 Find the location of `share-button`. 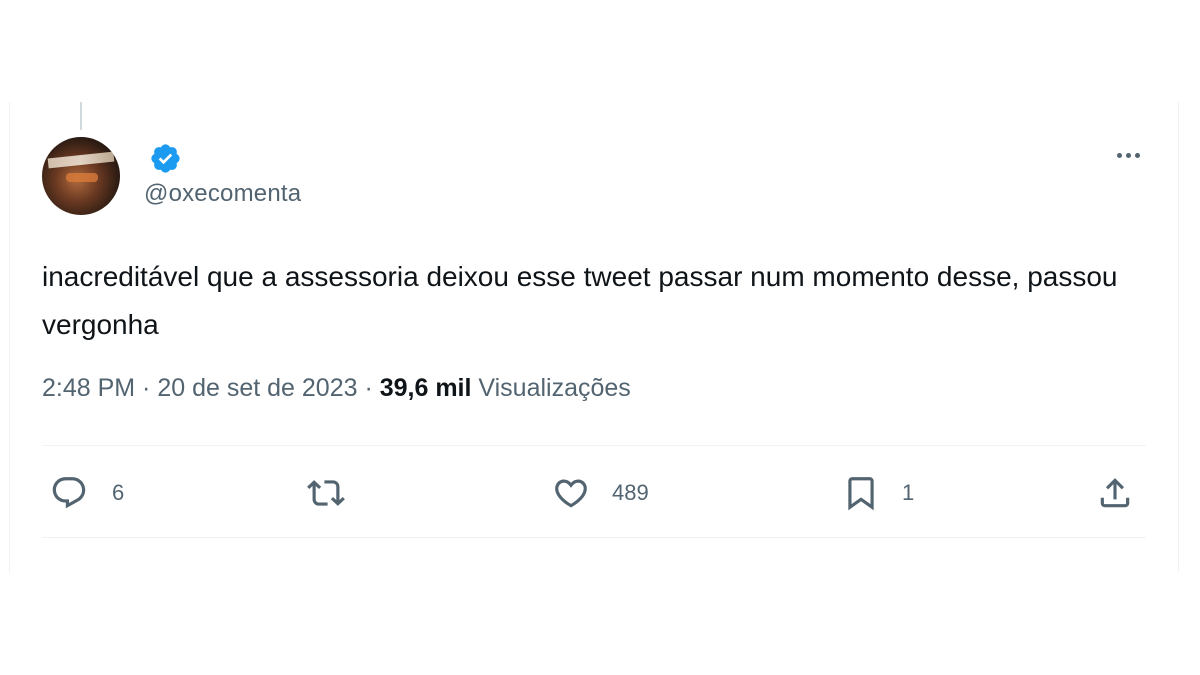

share-button is located at coordinates (1115, 493).